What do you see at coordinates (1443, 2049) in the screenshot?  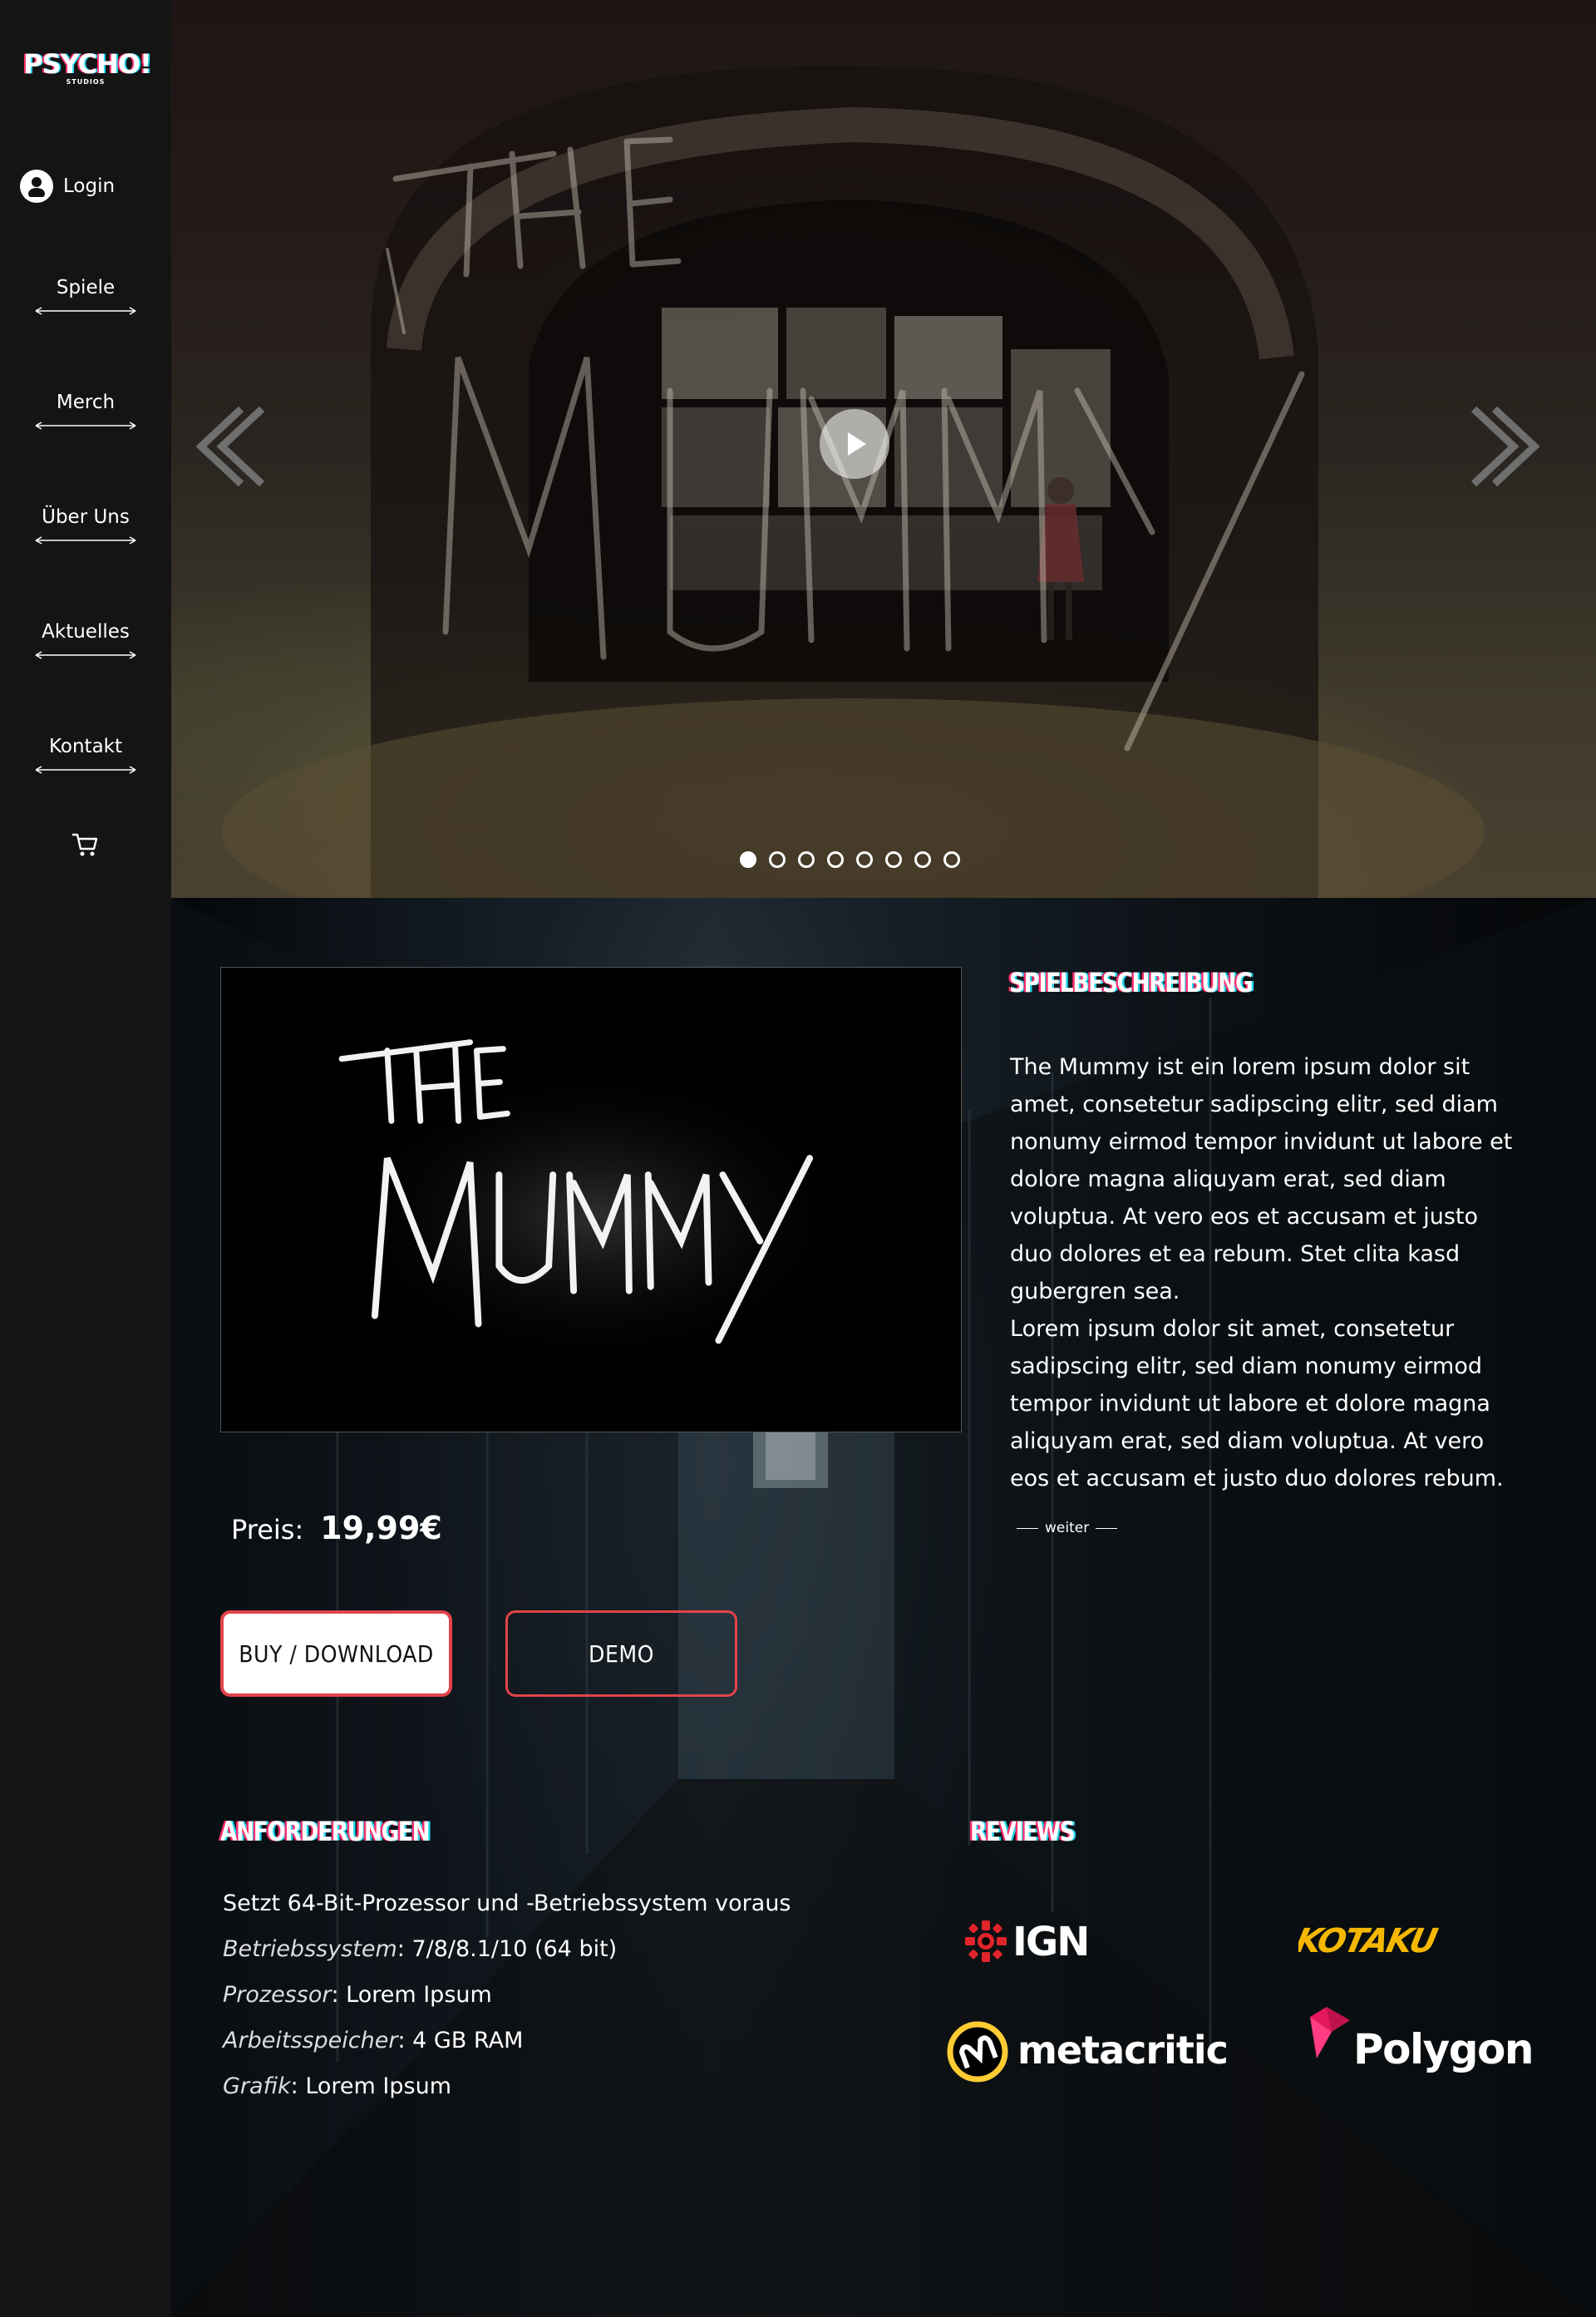 I see `polygon-logo-text: Polygon` at bounding box center [1443, 2049].